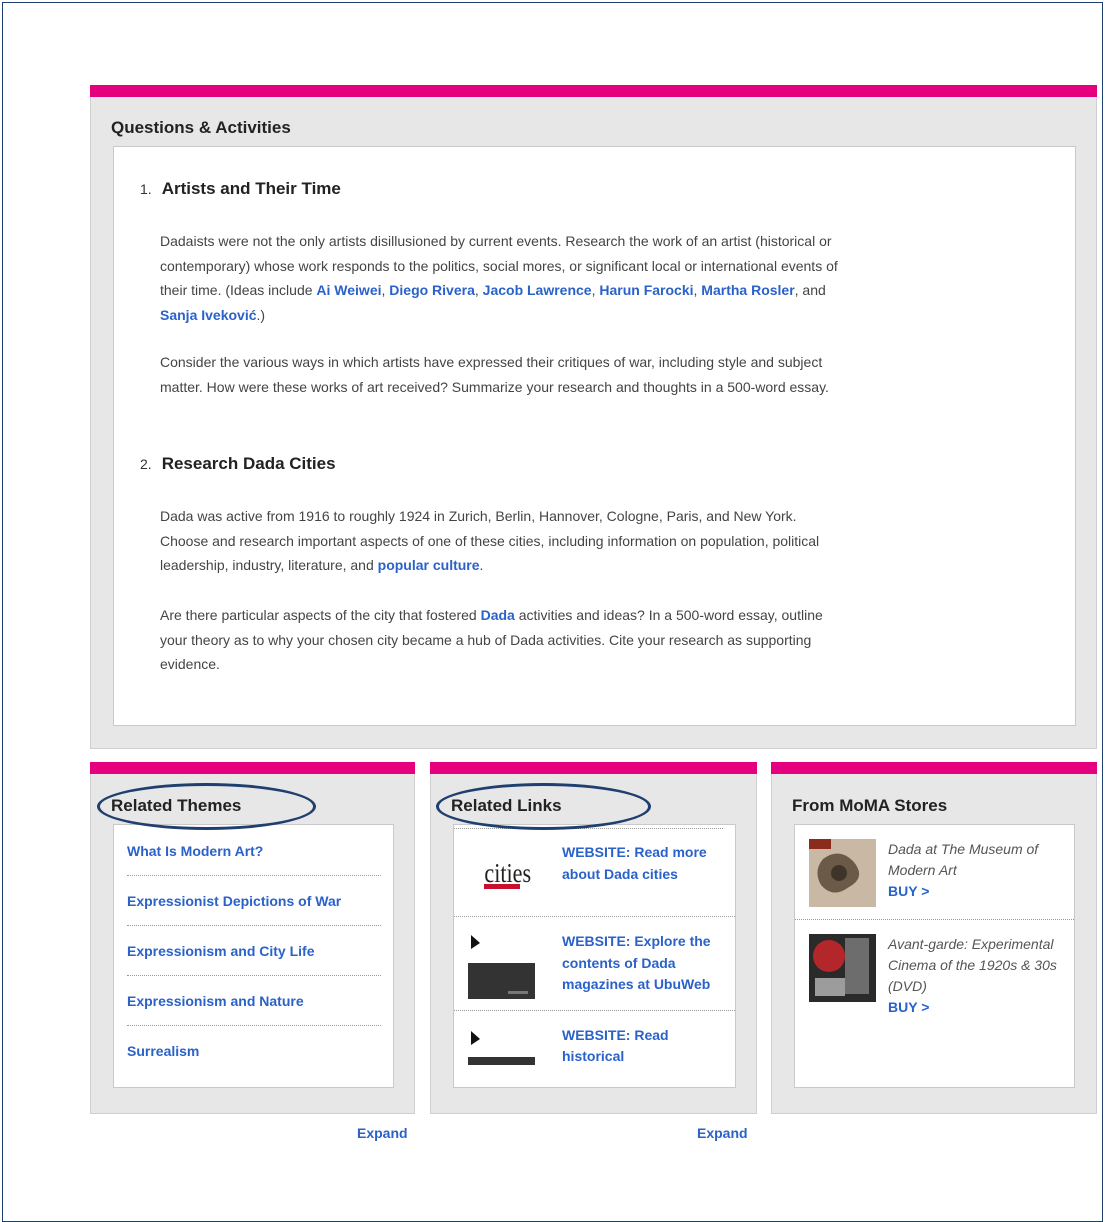 This screenshot has height=1222, width=1107. I want to click on link-item-text: WEBSITE: Read more about Dada cities, so click(642, 872).